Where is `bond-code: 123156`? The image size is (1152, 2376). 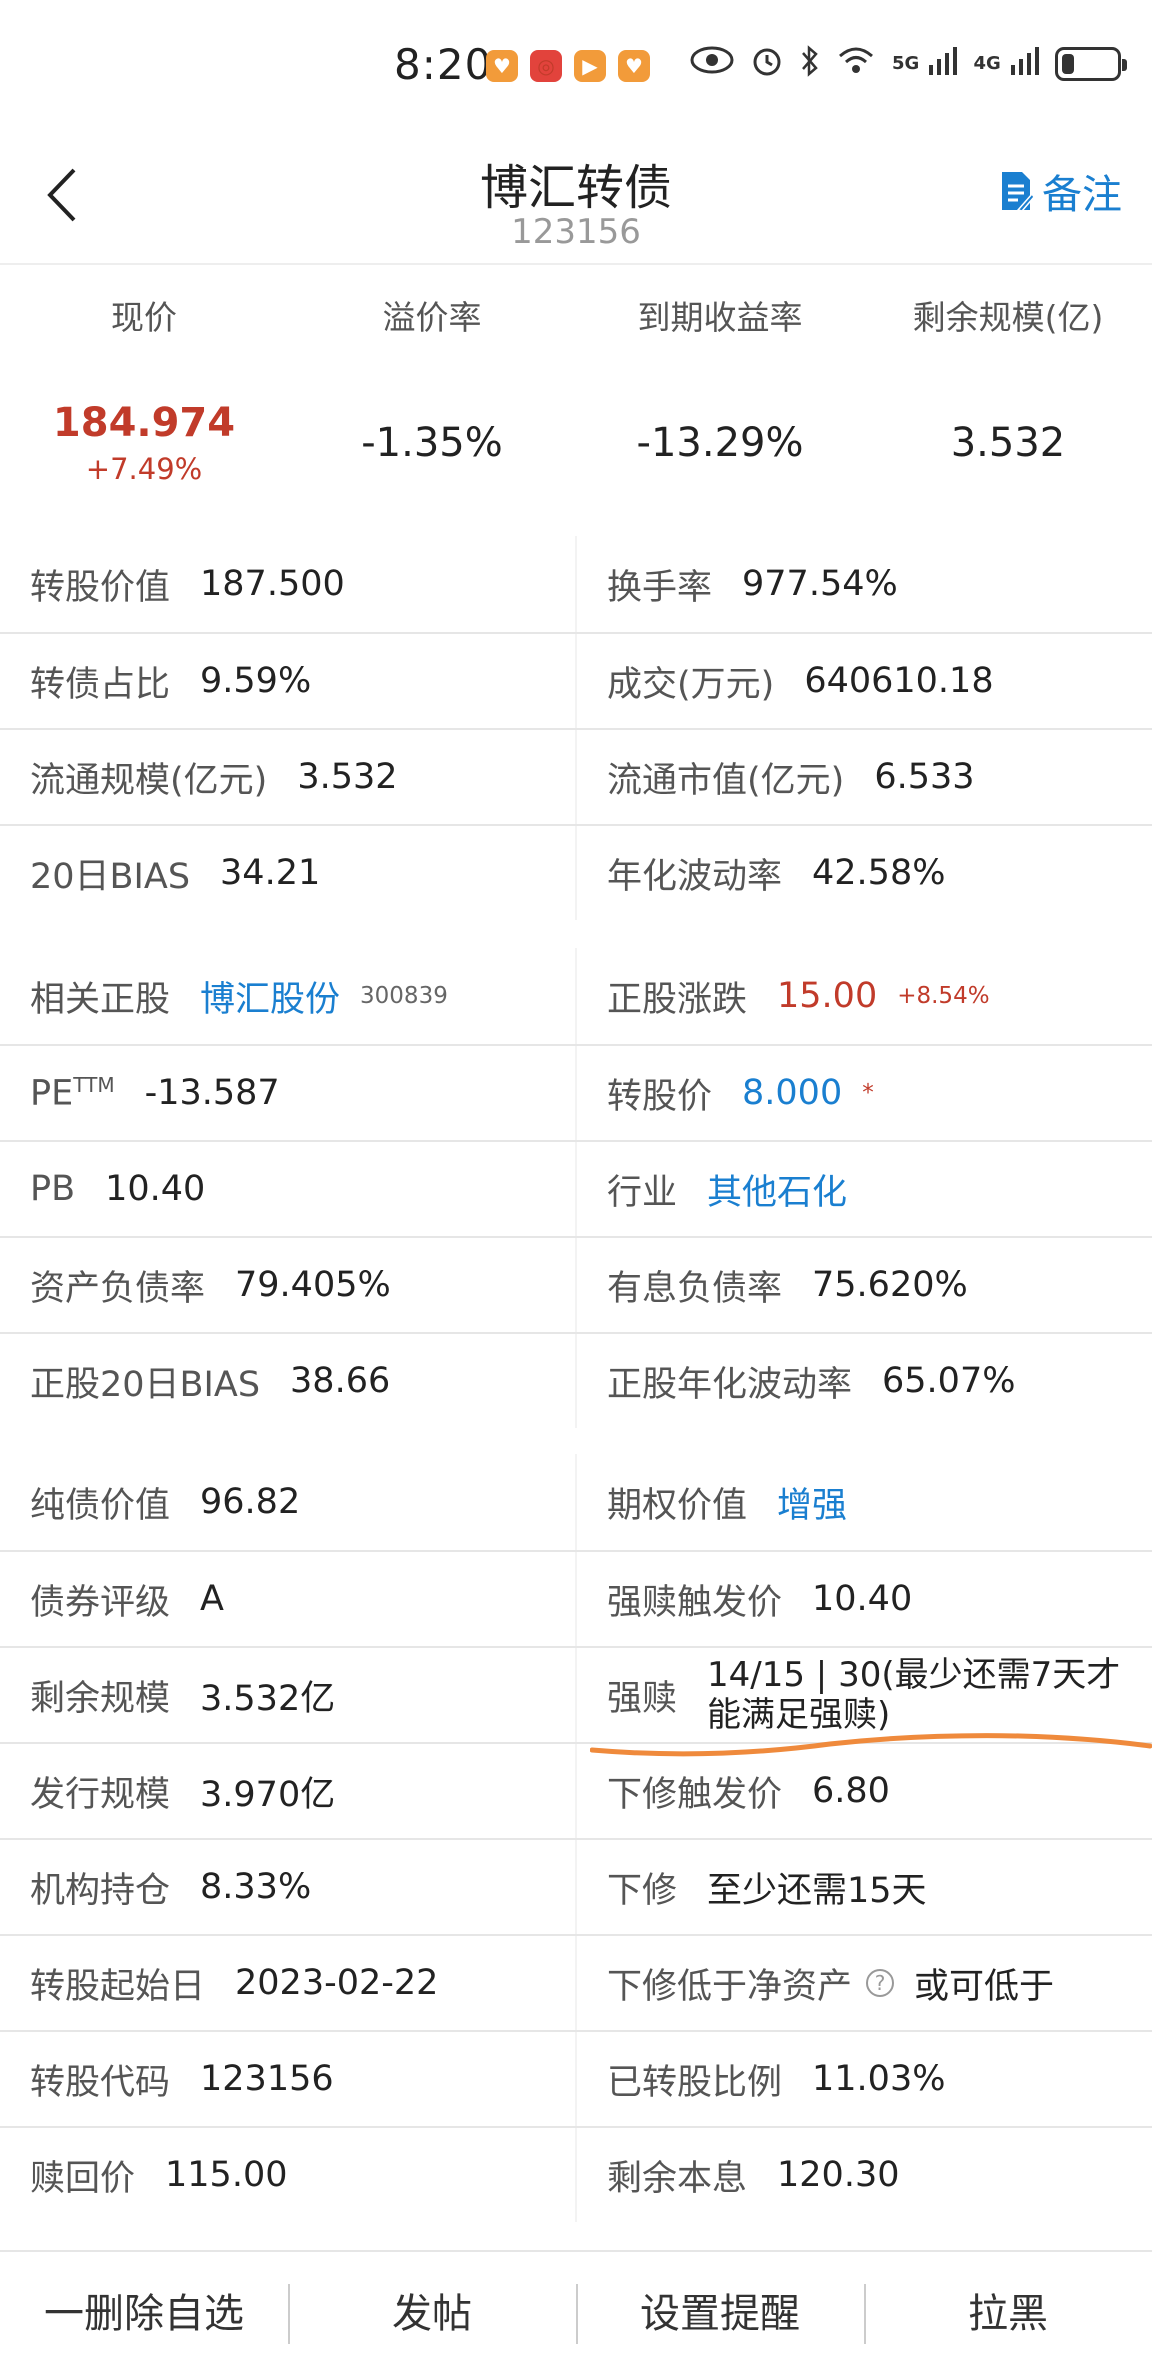 bond-code: 123156 is located at coordinates (576, 232).